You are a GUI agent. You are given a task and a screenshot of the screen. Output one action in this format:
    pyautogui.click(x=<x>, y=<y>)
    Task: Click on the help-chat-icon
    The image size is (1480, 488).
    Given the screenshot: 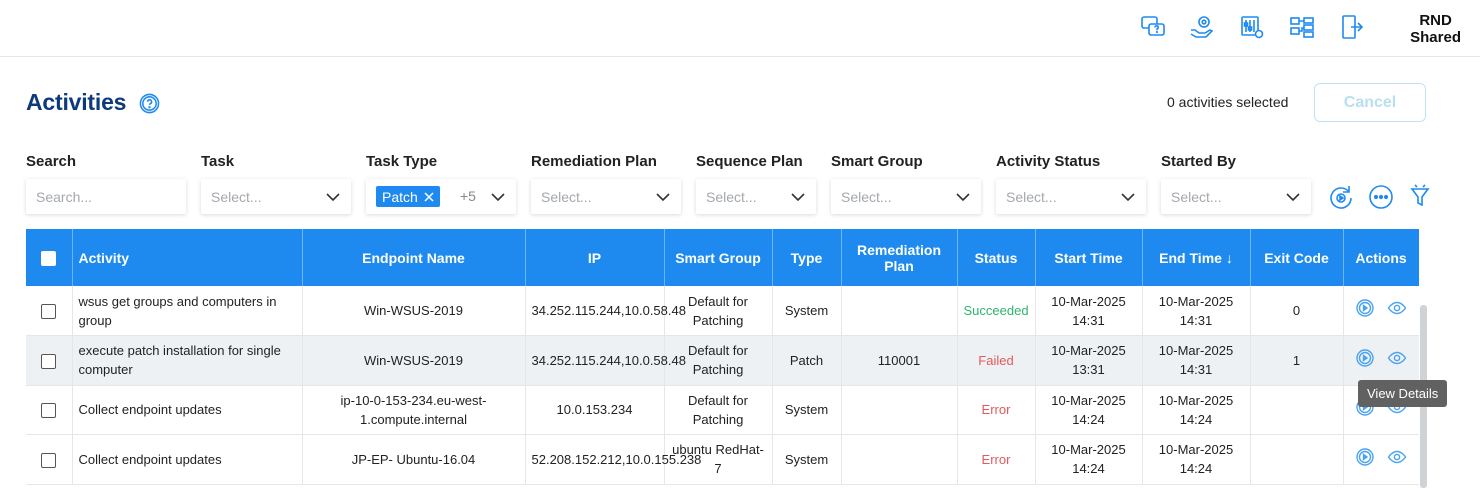 What is the action you would take?
    pyautogui.click(x=1153, y=27)
    